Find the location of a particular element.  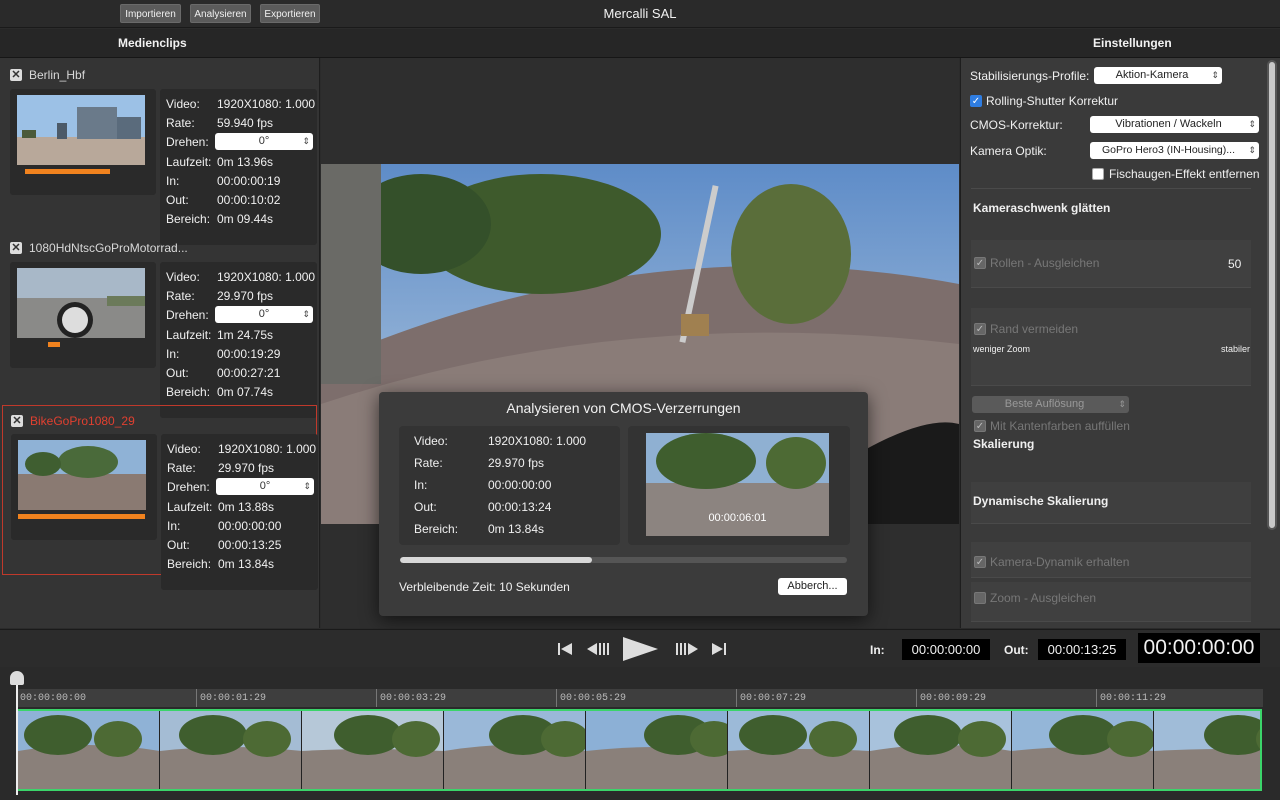

in-value: 00:00:19:29 is located at coordinates (249, 354).